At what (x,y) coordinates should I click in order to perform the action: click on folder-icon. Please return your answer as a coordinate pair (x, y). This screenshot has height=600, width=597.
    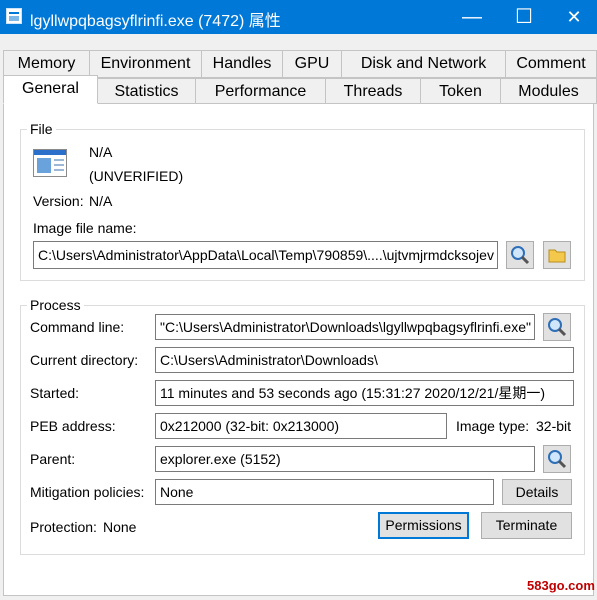
    Looking at the image, I should click on (557, 256).